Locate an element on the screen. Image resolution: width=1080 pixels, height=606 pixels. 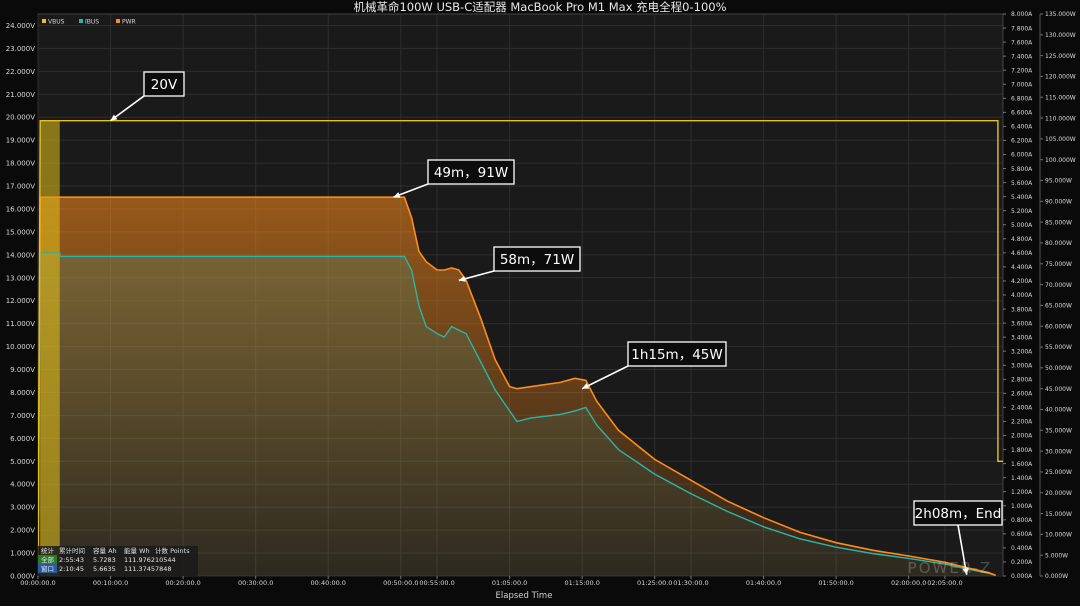
y-tick-label-voltage: 12.000V is located at coordinates (20, 301).